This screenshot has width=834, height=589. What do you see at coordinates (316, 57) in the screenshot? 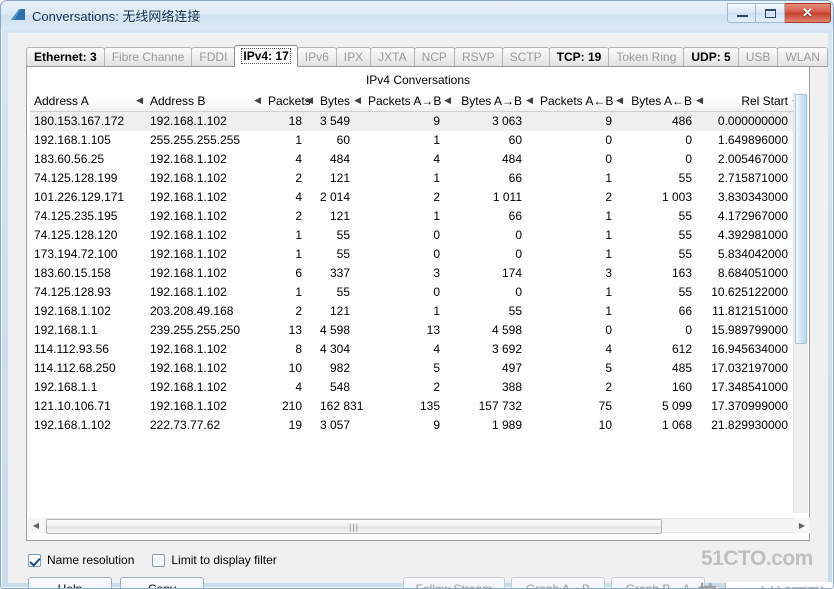
I see `tab-ipv6: IPv6` at bounding box center [316, 57].